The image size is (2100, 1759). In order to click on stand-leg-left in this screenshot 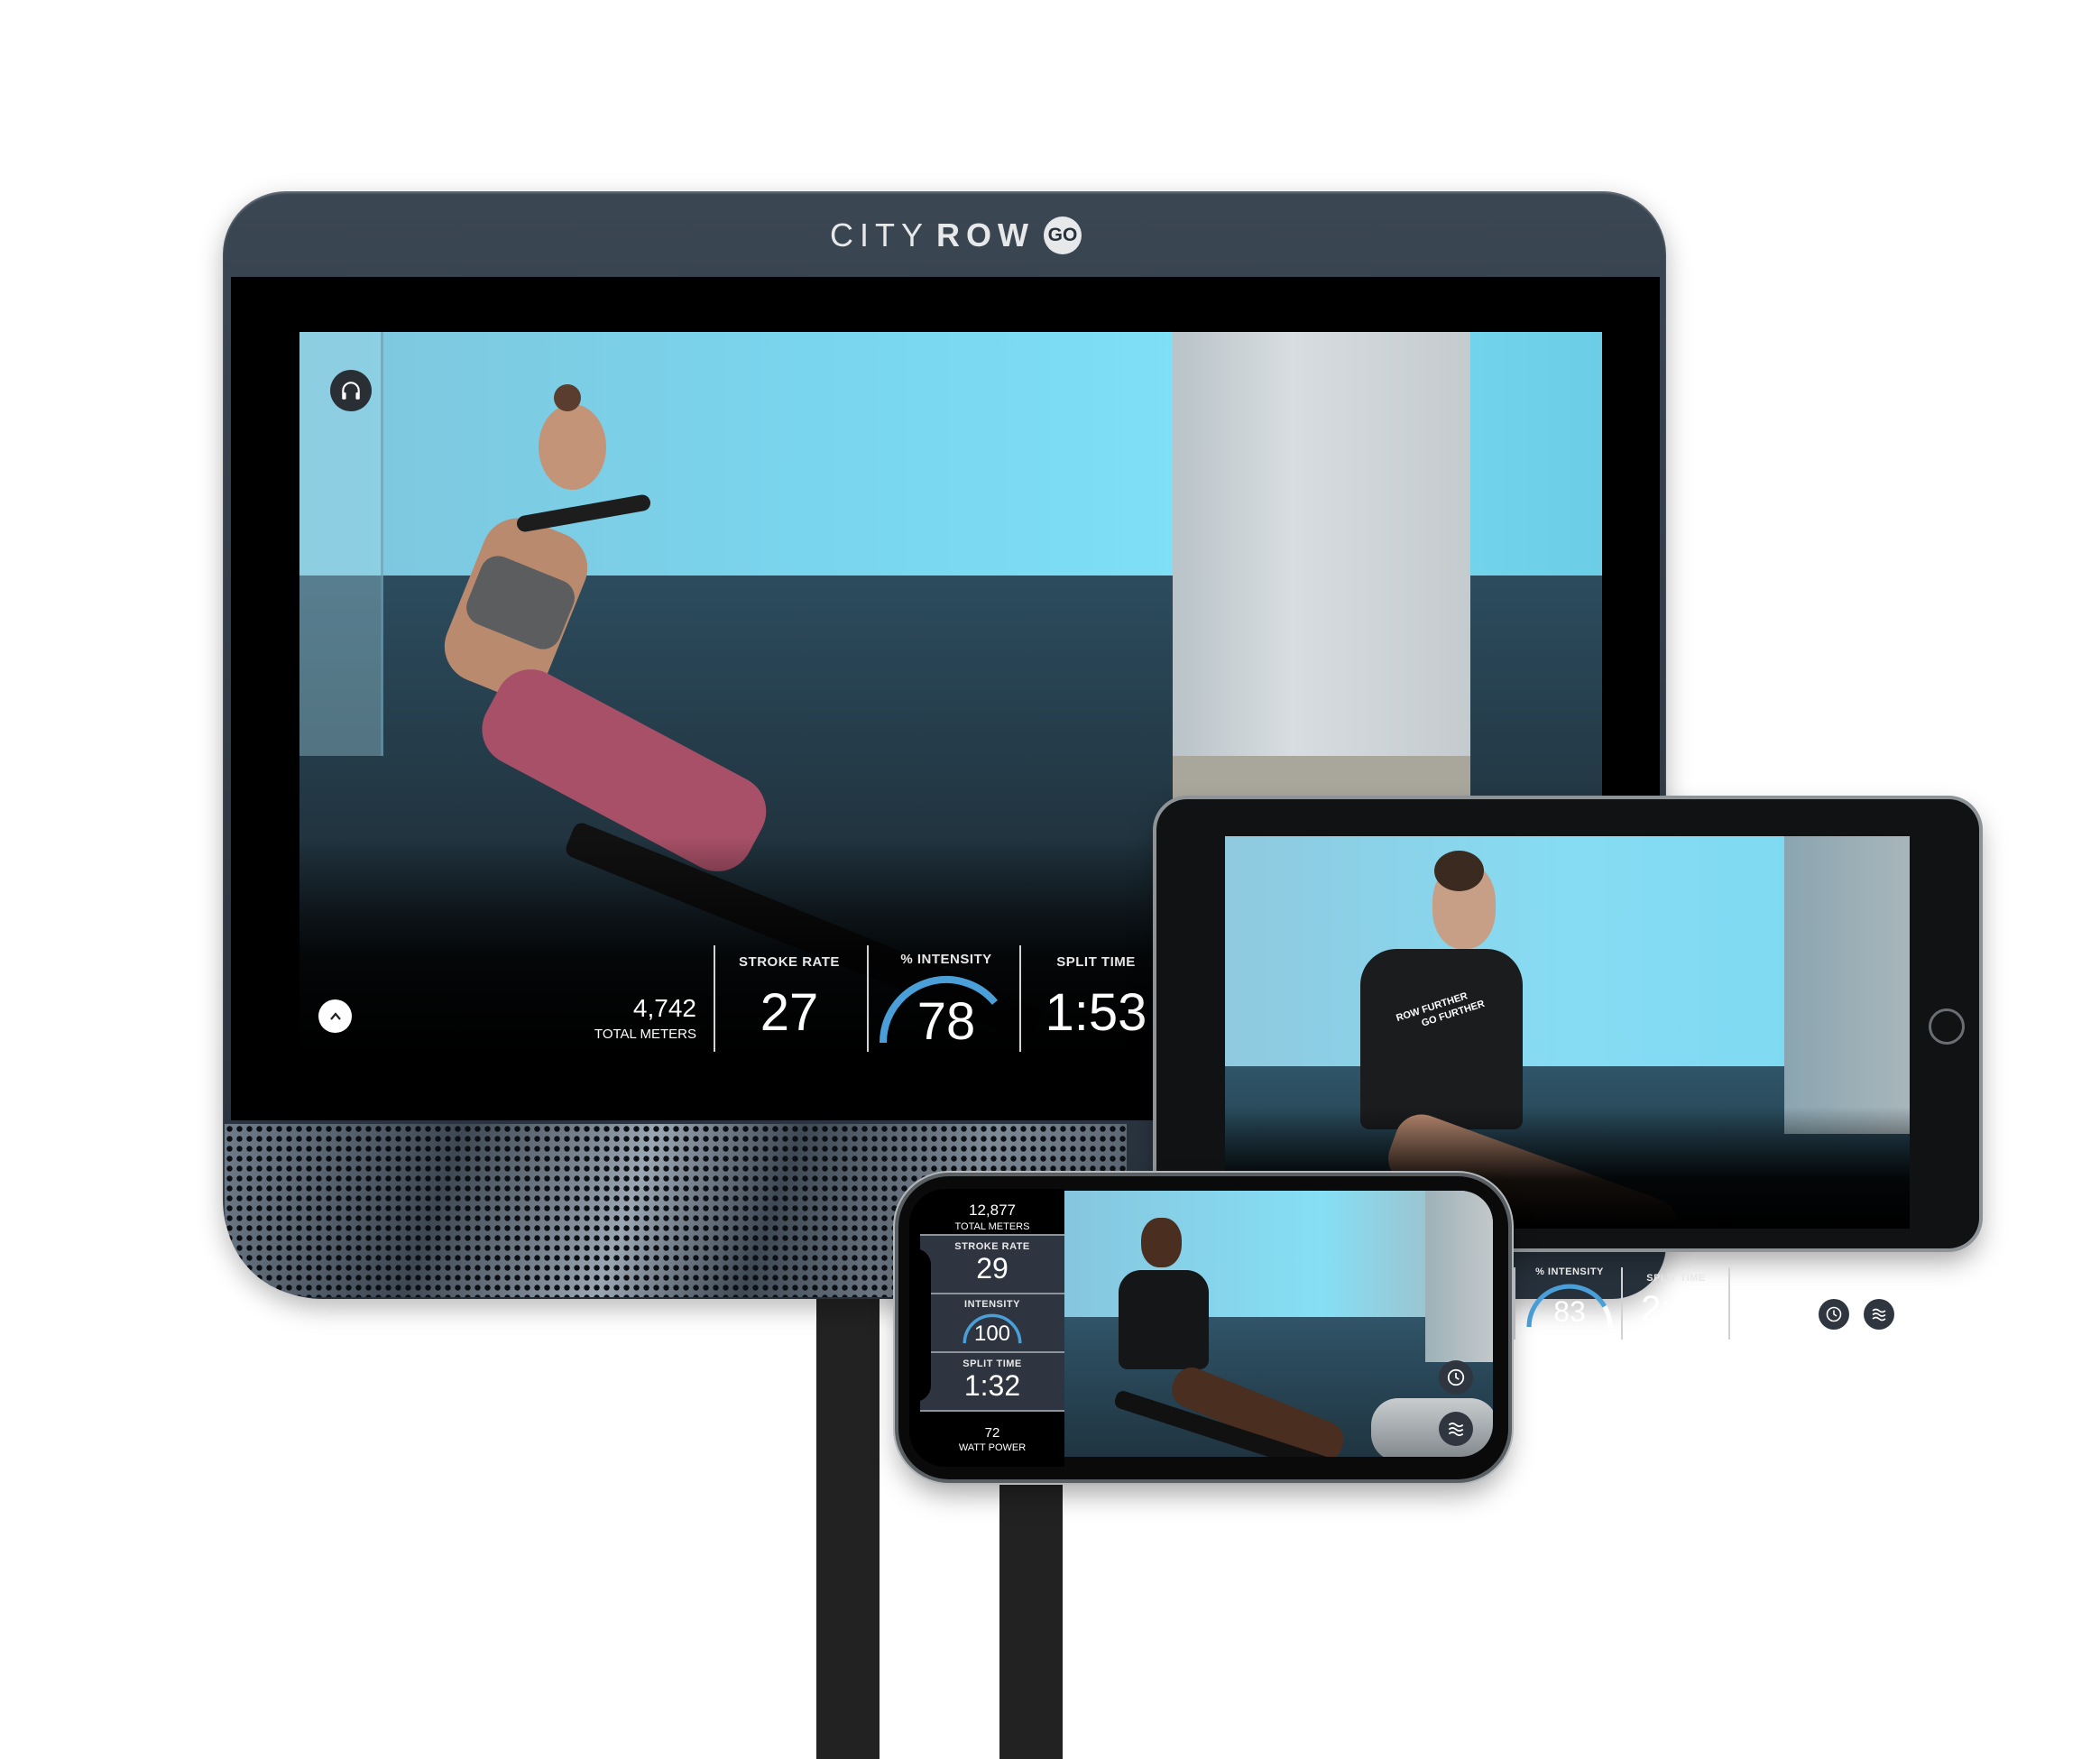, I will do `click(848, 1524)`.